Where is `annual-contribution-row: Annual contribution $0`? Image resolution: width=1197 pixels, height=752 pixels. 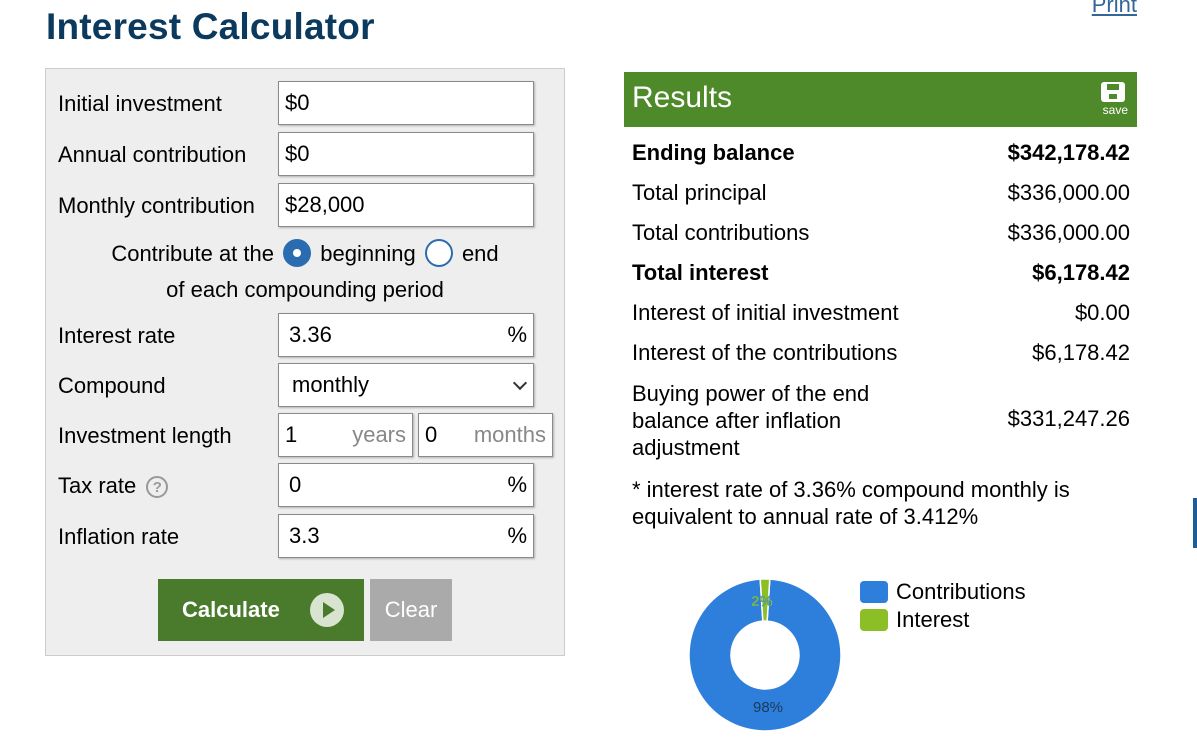
annual-contribution-row: Annual contribution $0 is located at coordinates (305, 155).